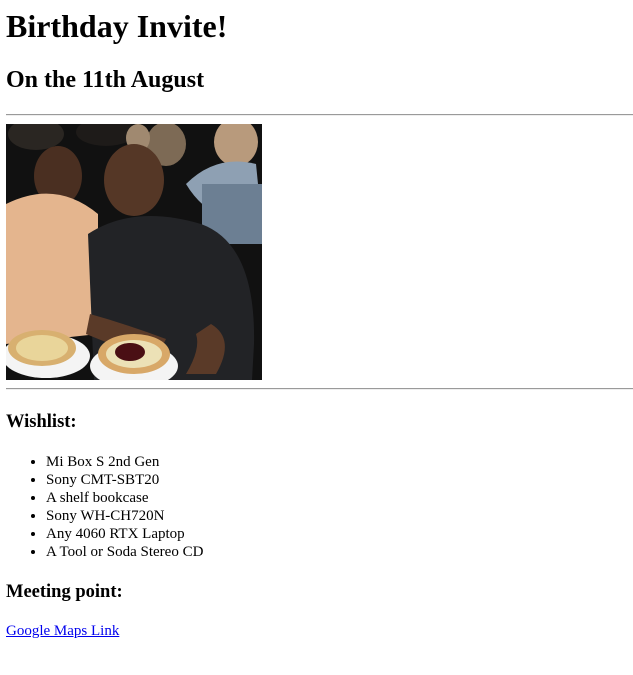 This screenshot has width=633, height=675. Describe the element at coordinates (105, 80) in the screenshot. I see `date-heading: On the 11th August` at that location.